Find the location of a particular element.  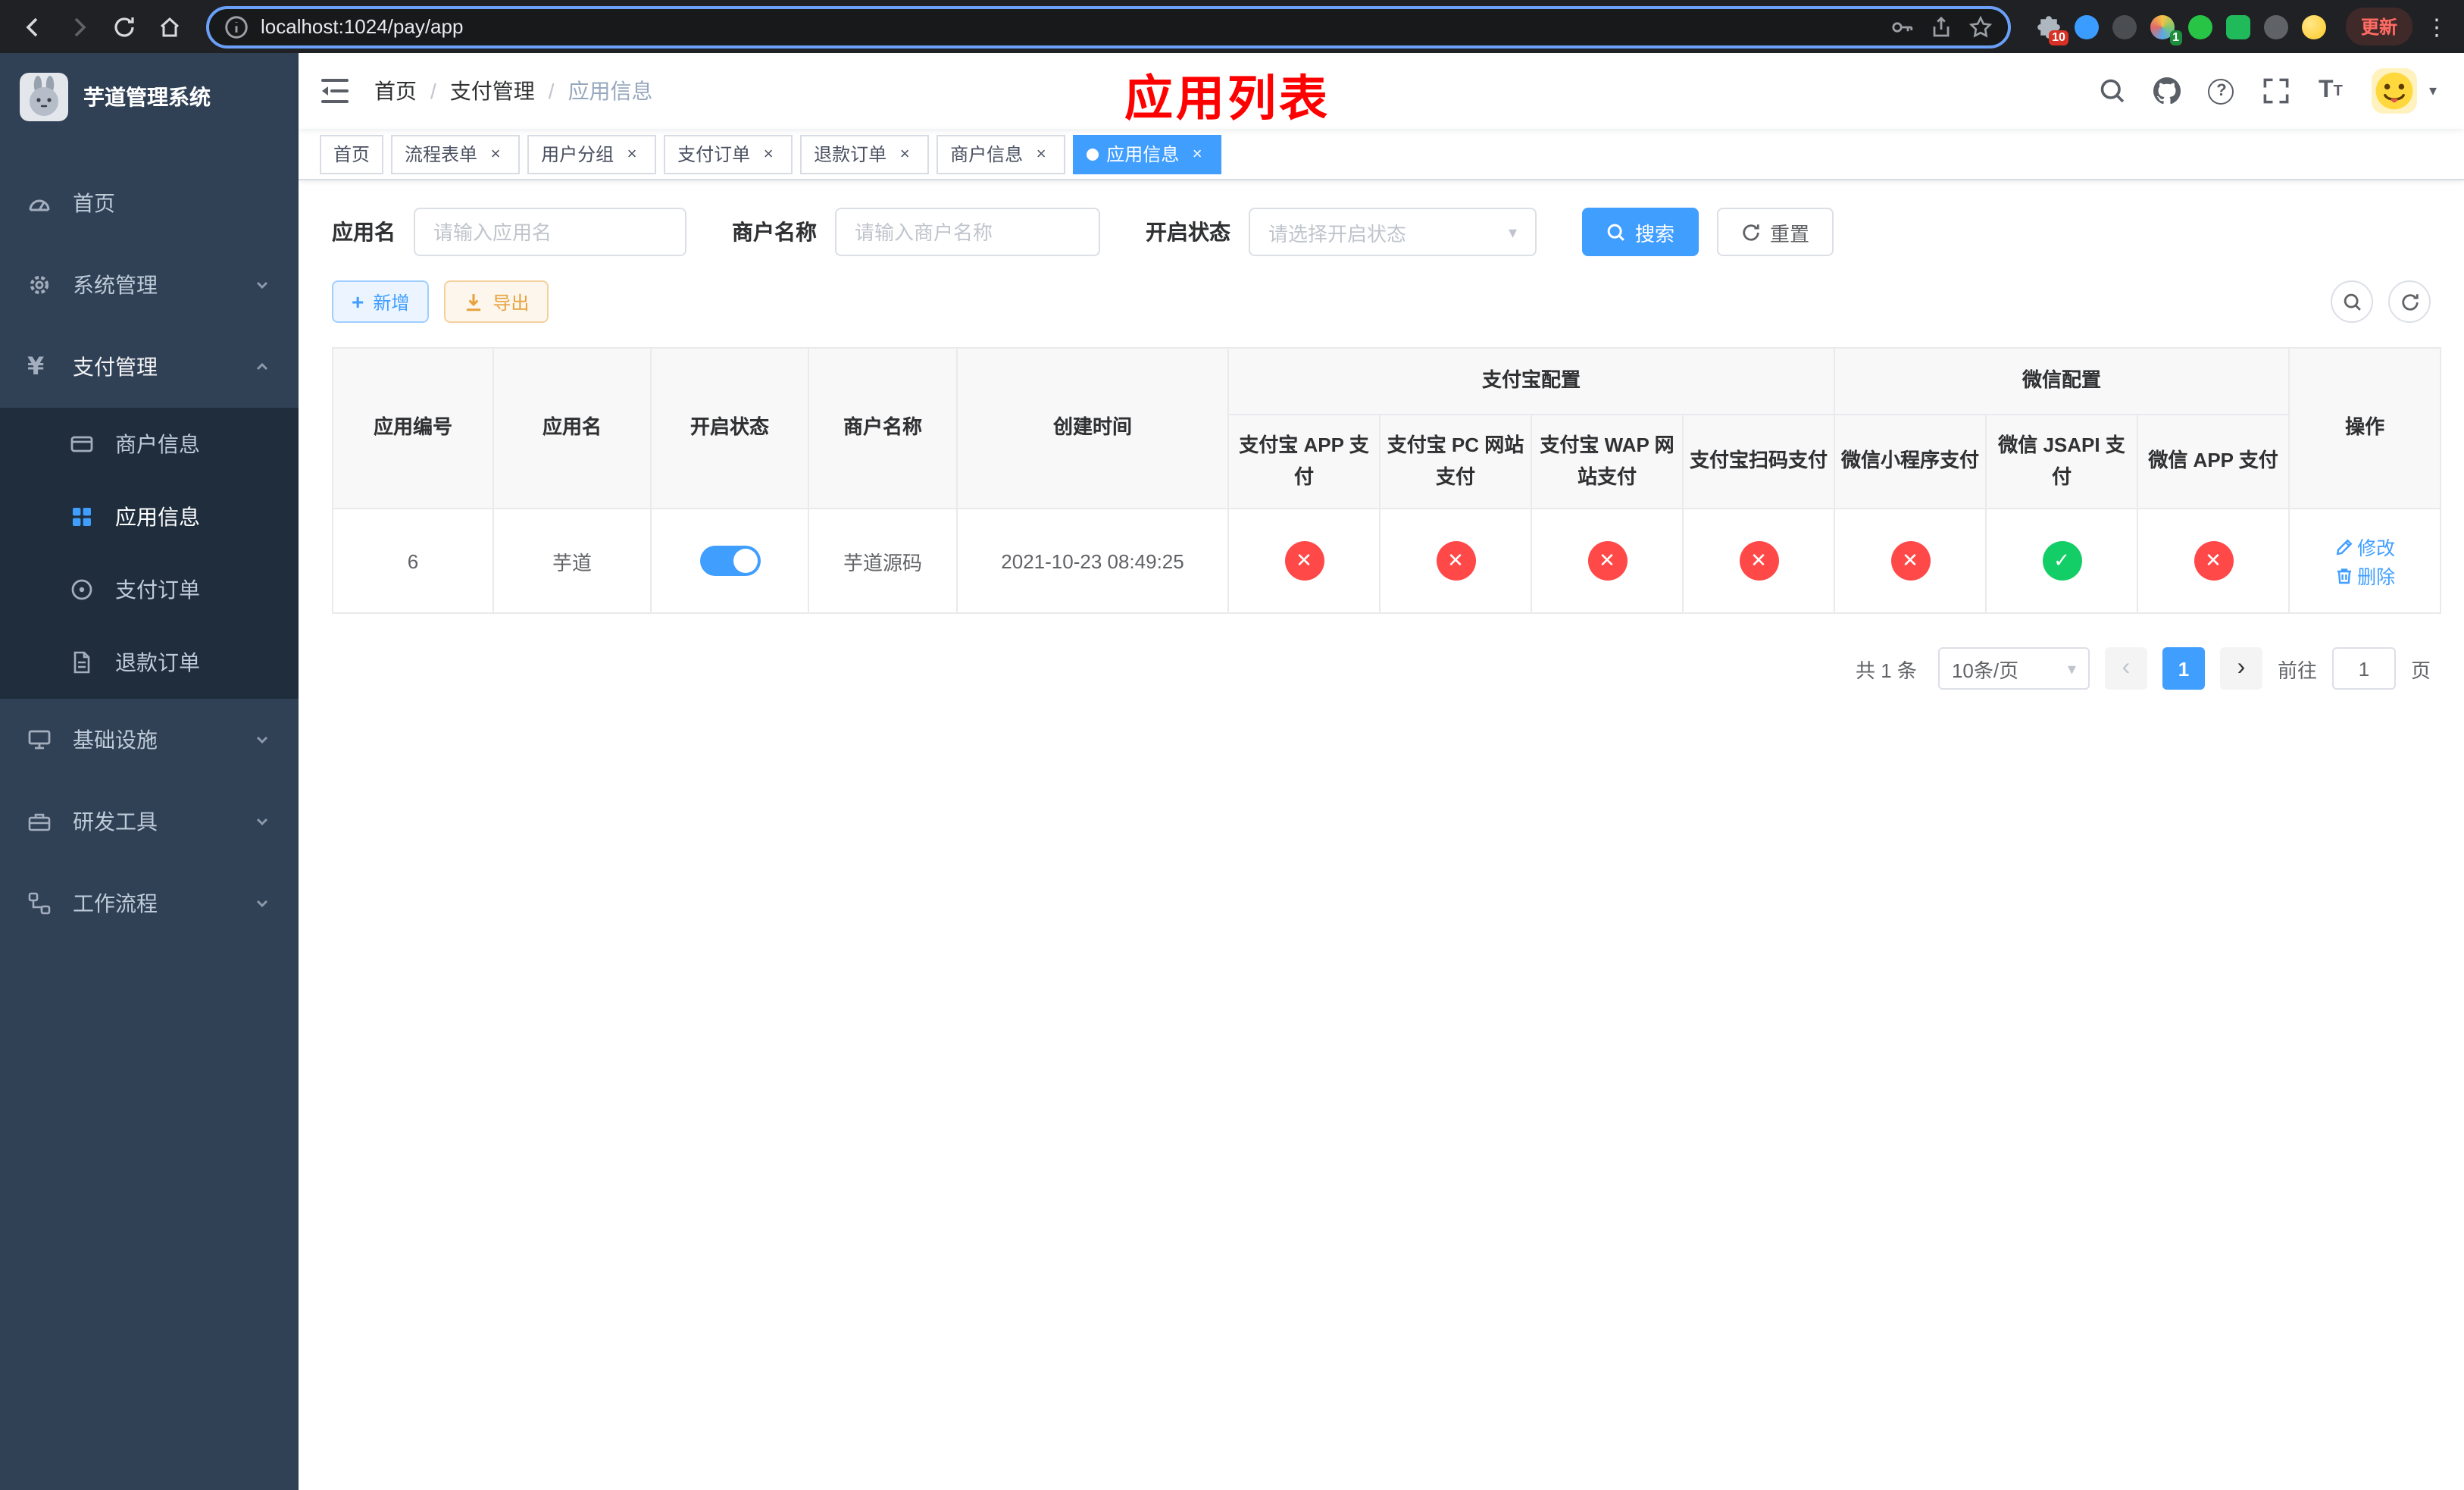

tab-app-info-active: 应用信息 is located at coordinates (1147, 154).